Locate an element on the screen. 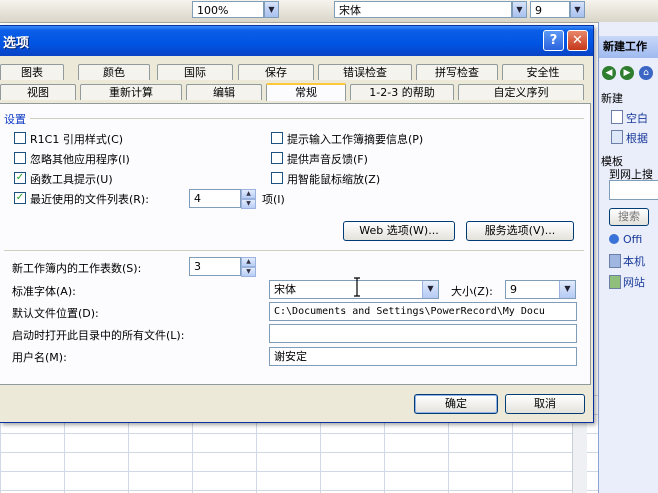 This screenshot has width=658, height=493. new-from-existing-link: 根据 is located at coordinates (637, 138).